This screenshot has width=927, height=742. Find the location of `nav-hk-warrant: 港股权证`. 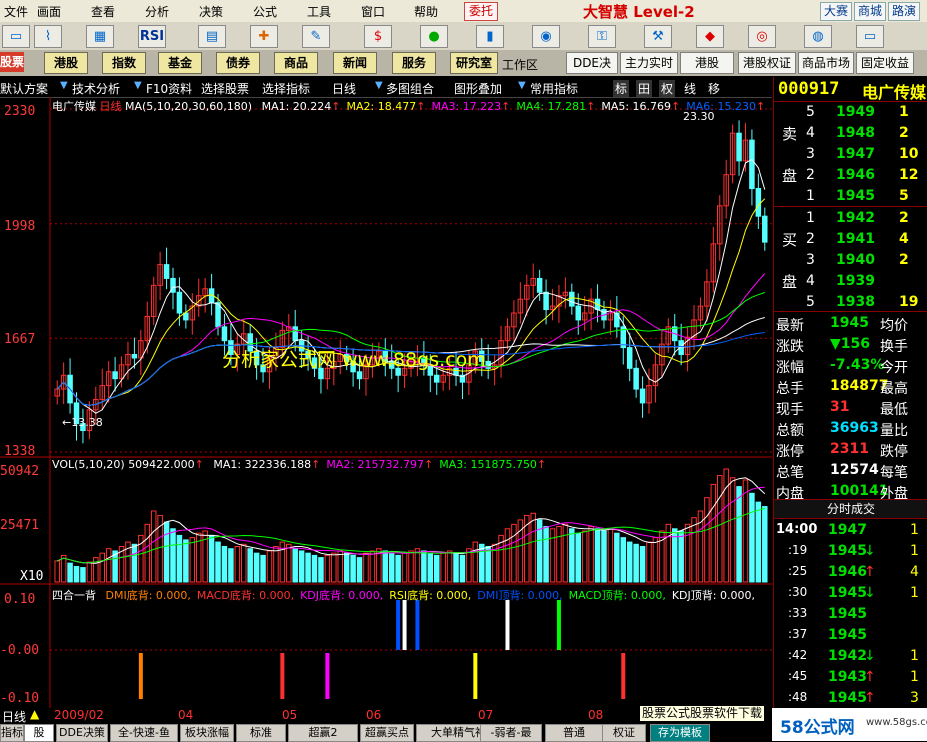

nav-hk-warrant: 港股权证 is located at coordinates (767, 63).